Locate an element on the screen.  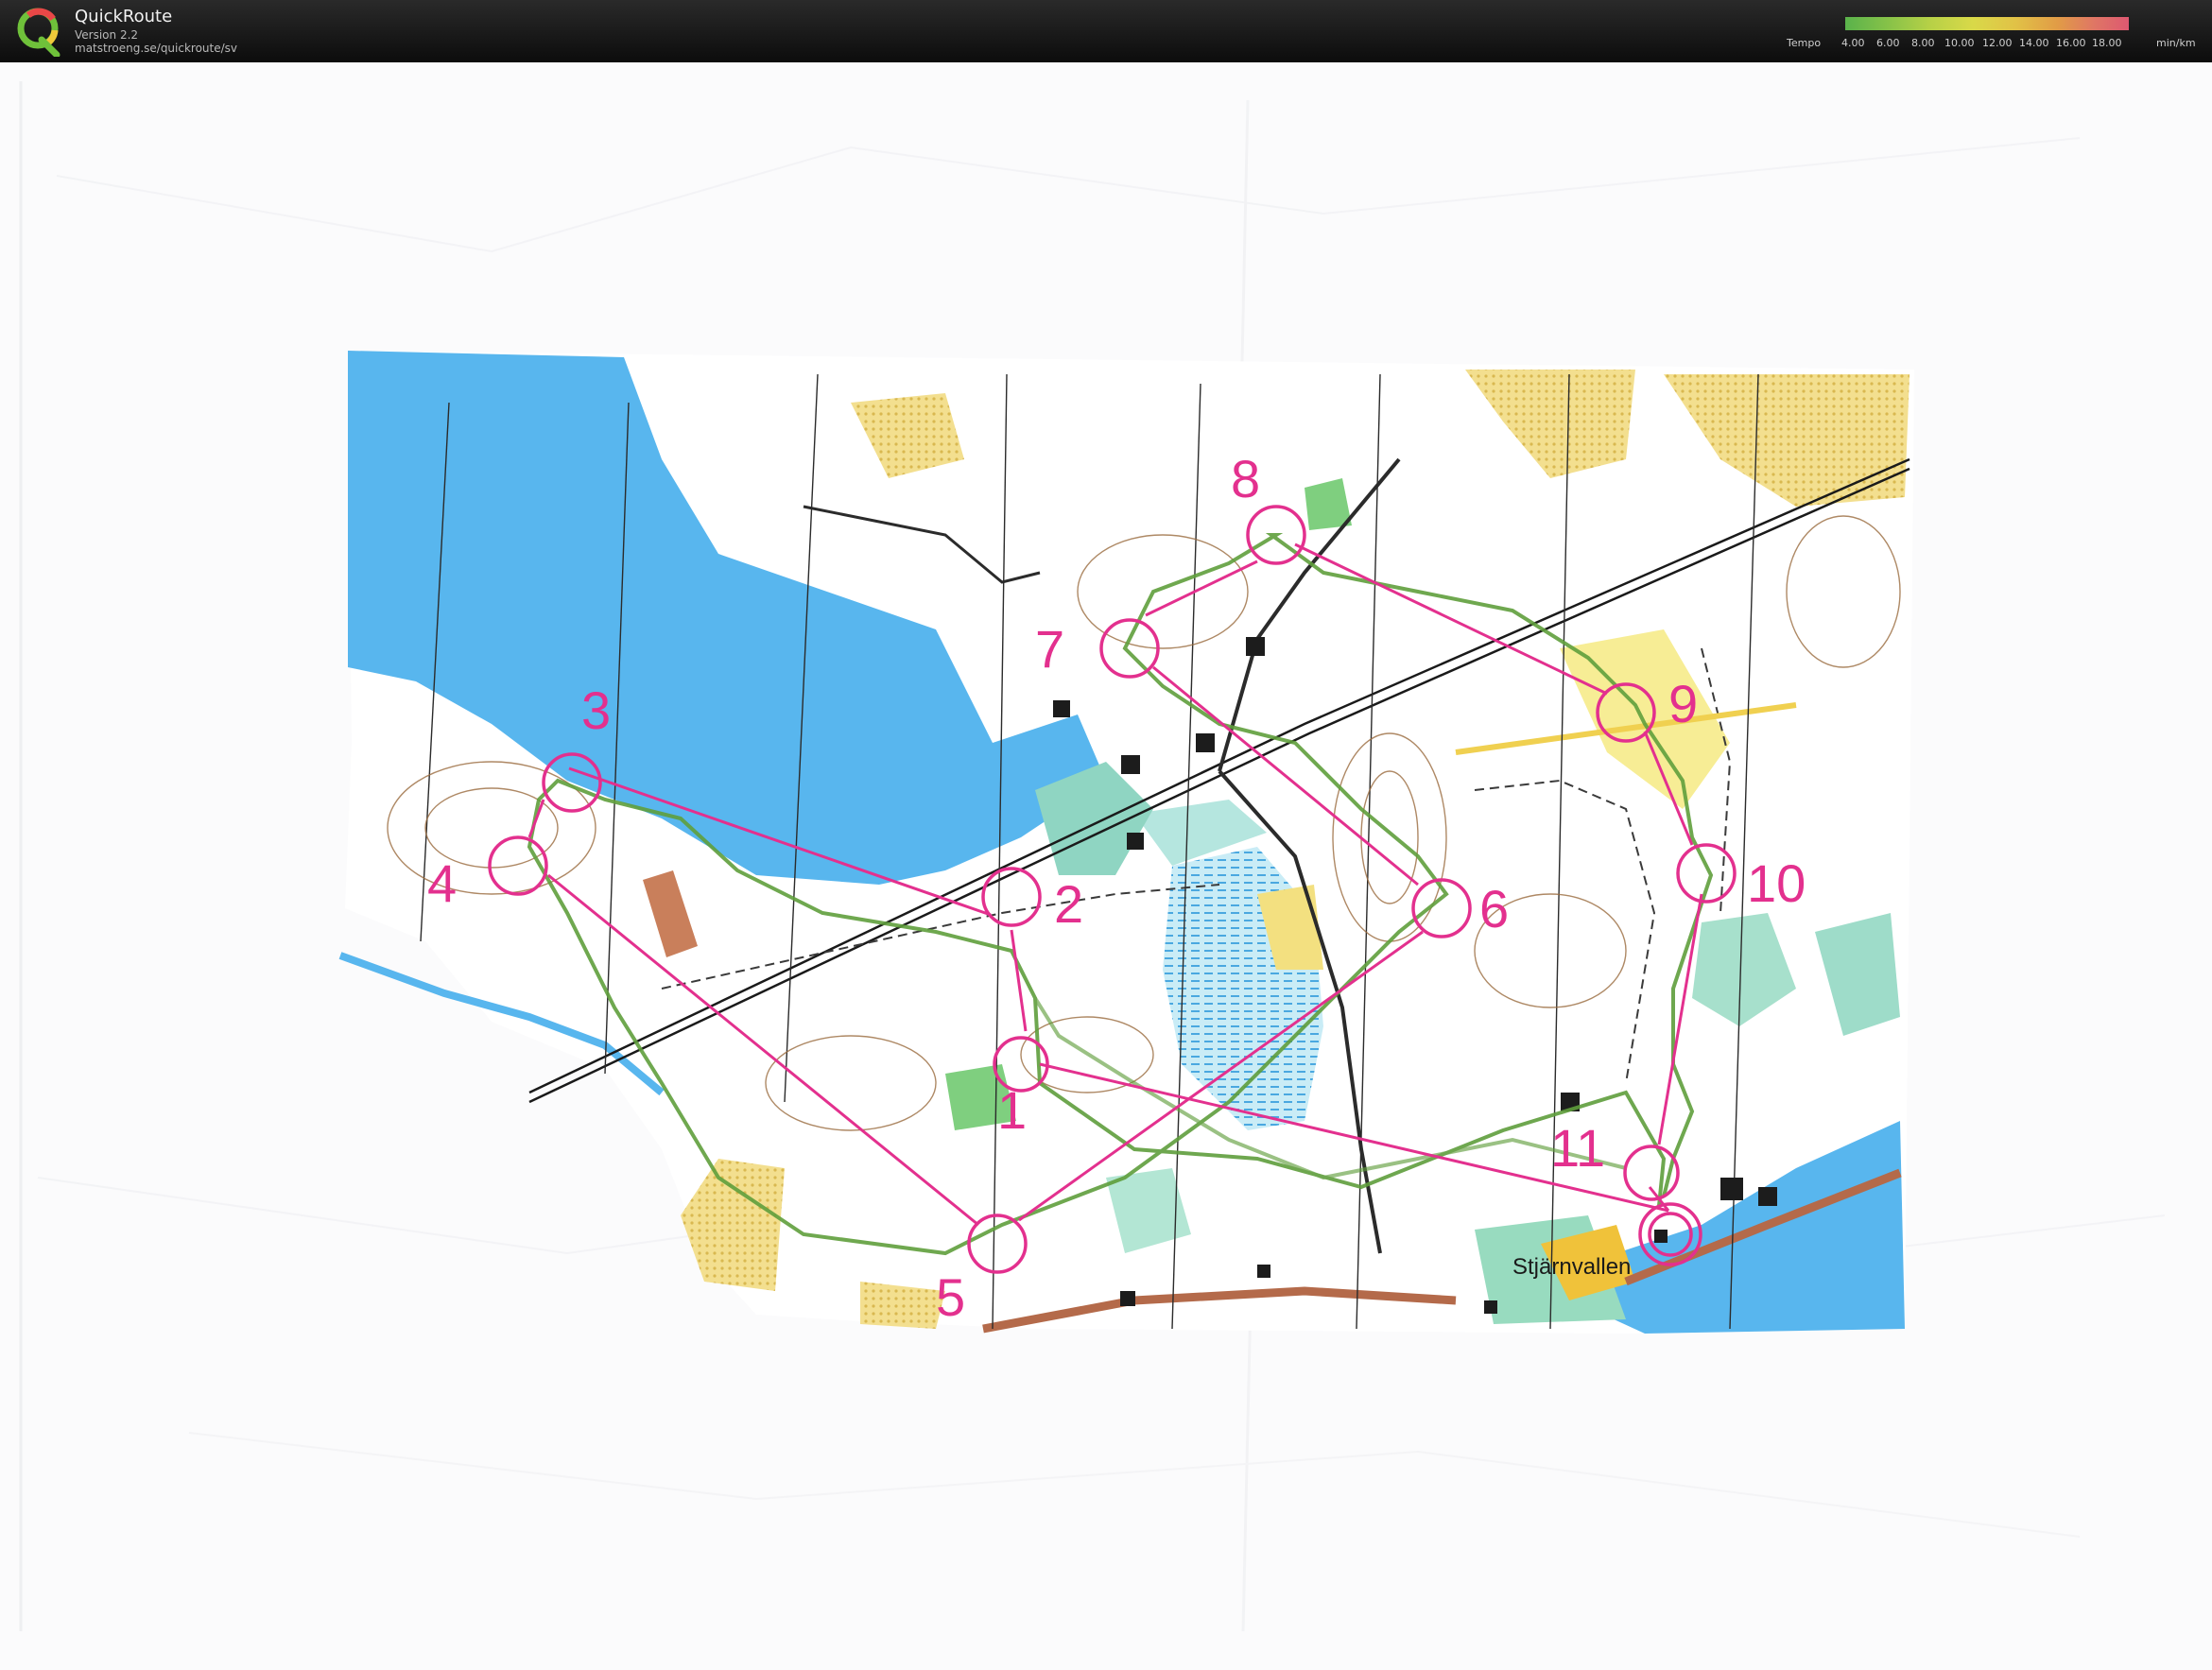
control-label-8: 8 is located at coordinates (1245, 479).